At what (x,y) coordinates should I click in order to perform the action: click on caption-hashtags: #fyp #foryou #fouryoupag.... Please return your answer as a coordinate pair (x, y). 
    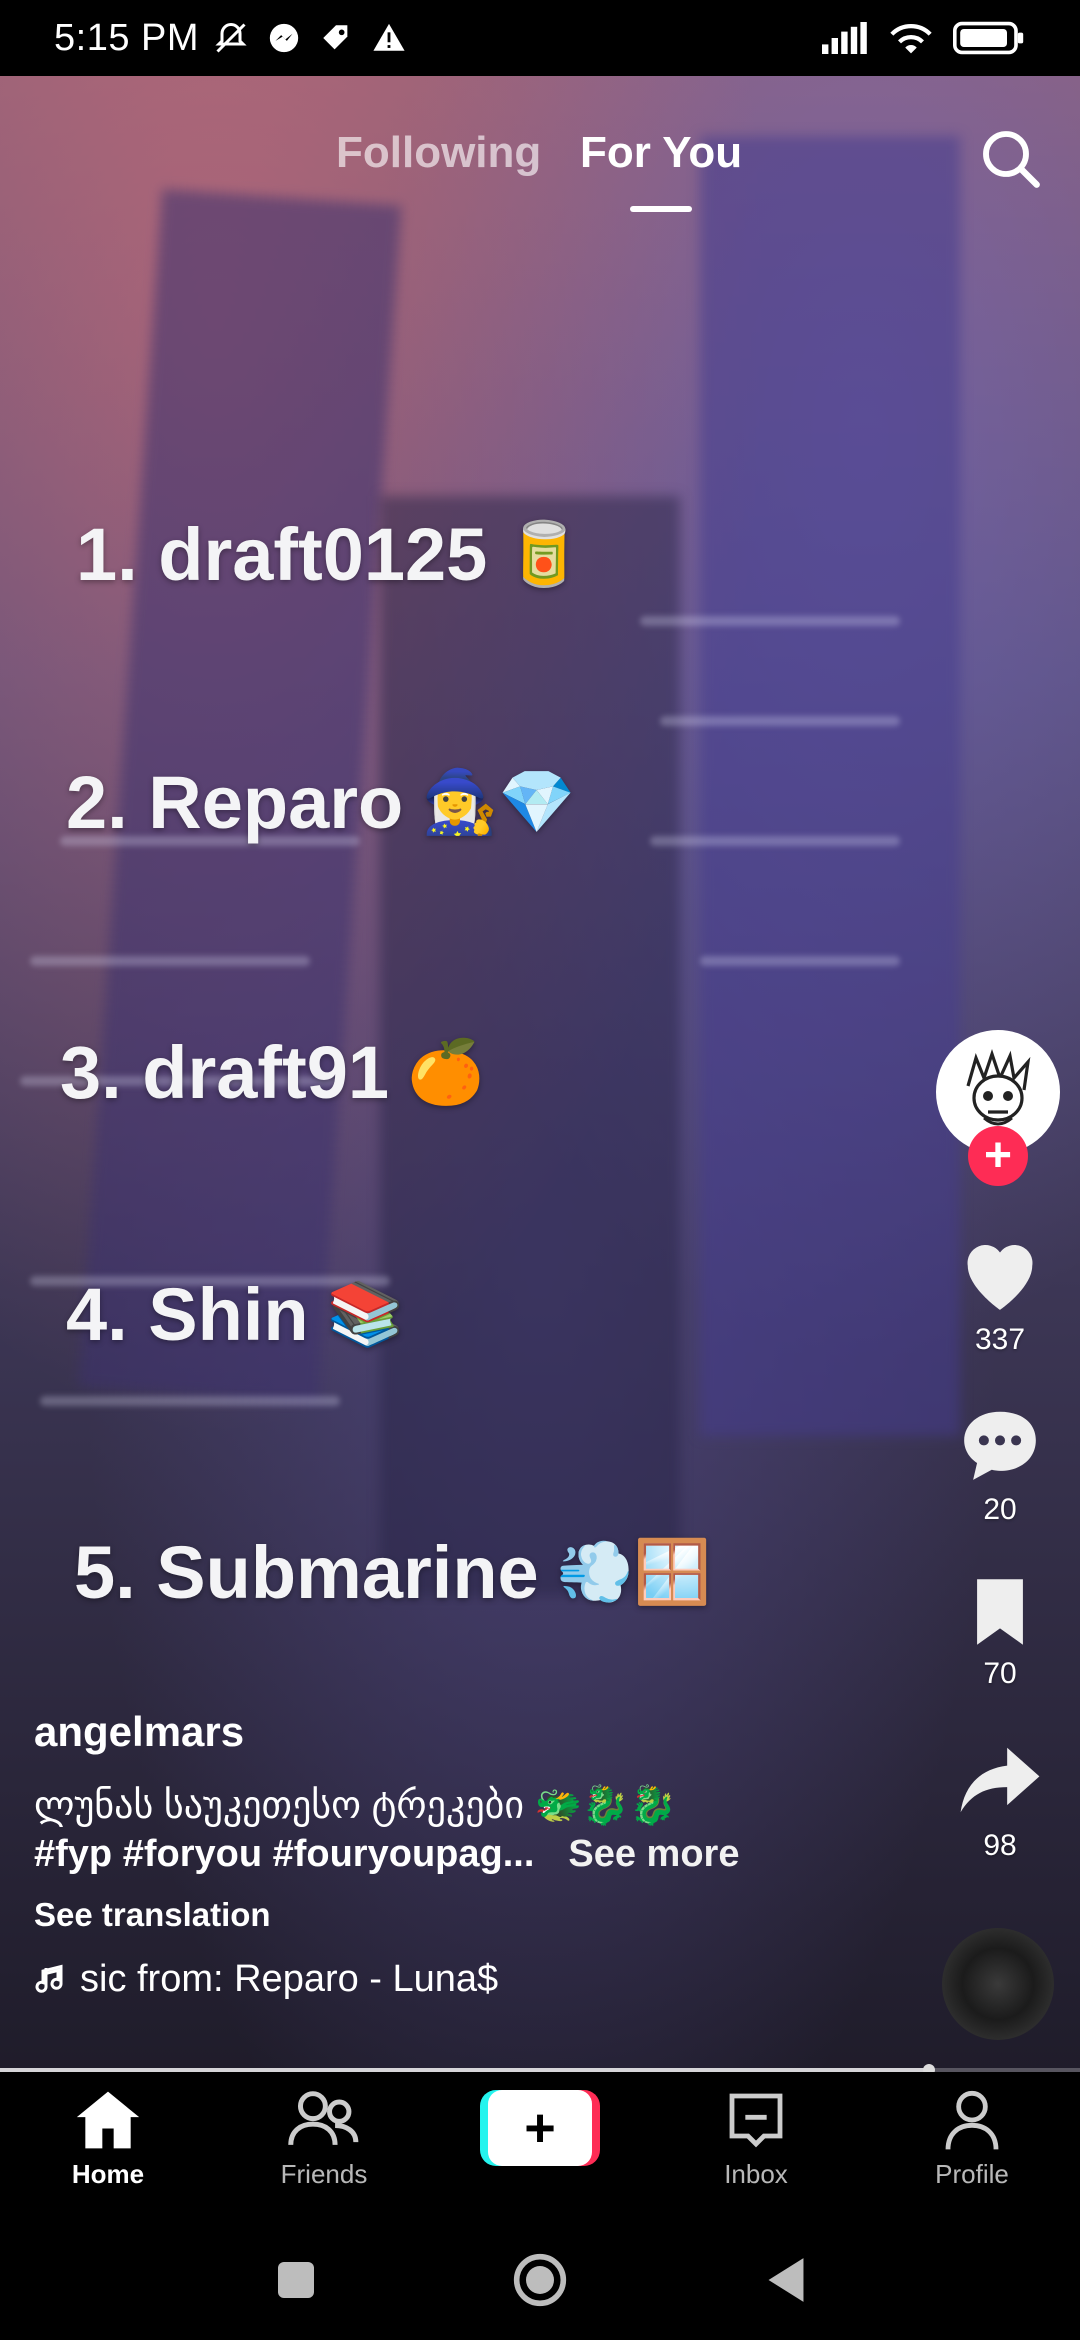
    Looking at the image, I should click on (284, 1854).